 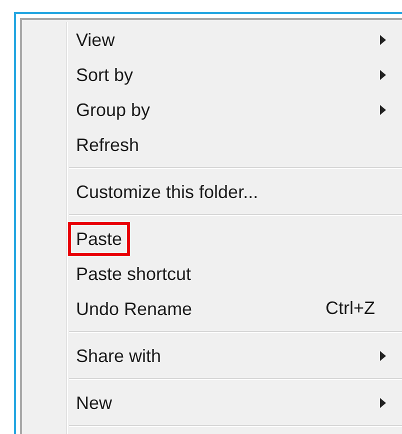 I want to click on menu-item: New, so click(x=94, y=403).